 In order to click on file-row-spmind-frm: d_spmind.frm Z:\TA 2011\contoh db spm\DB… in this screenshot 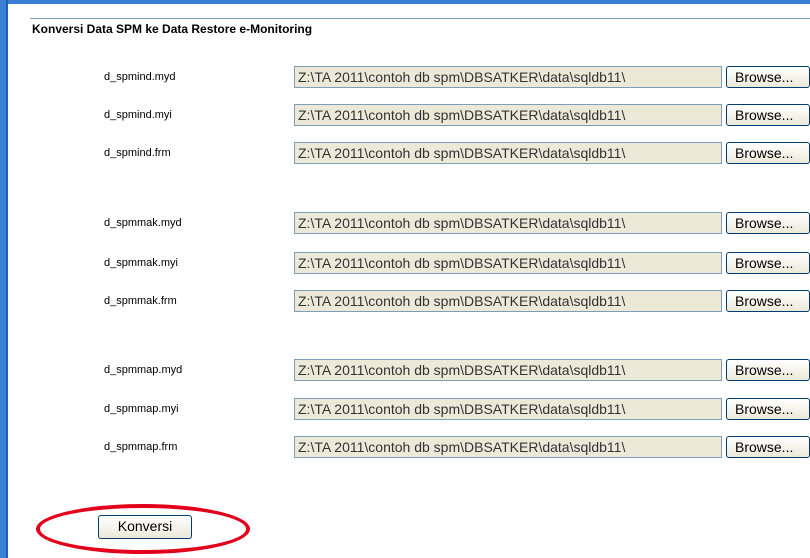, I will do `click(409, 154)`.